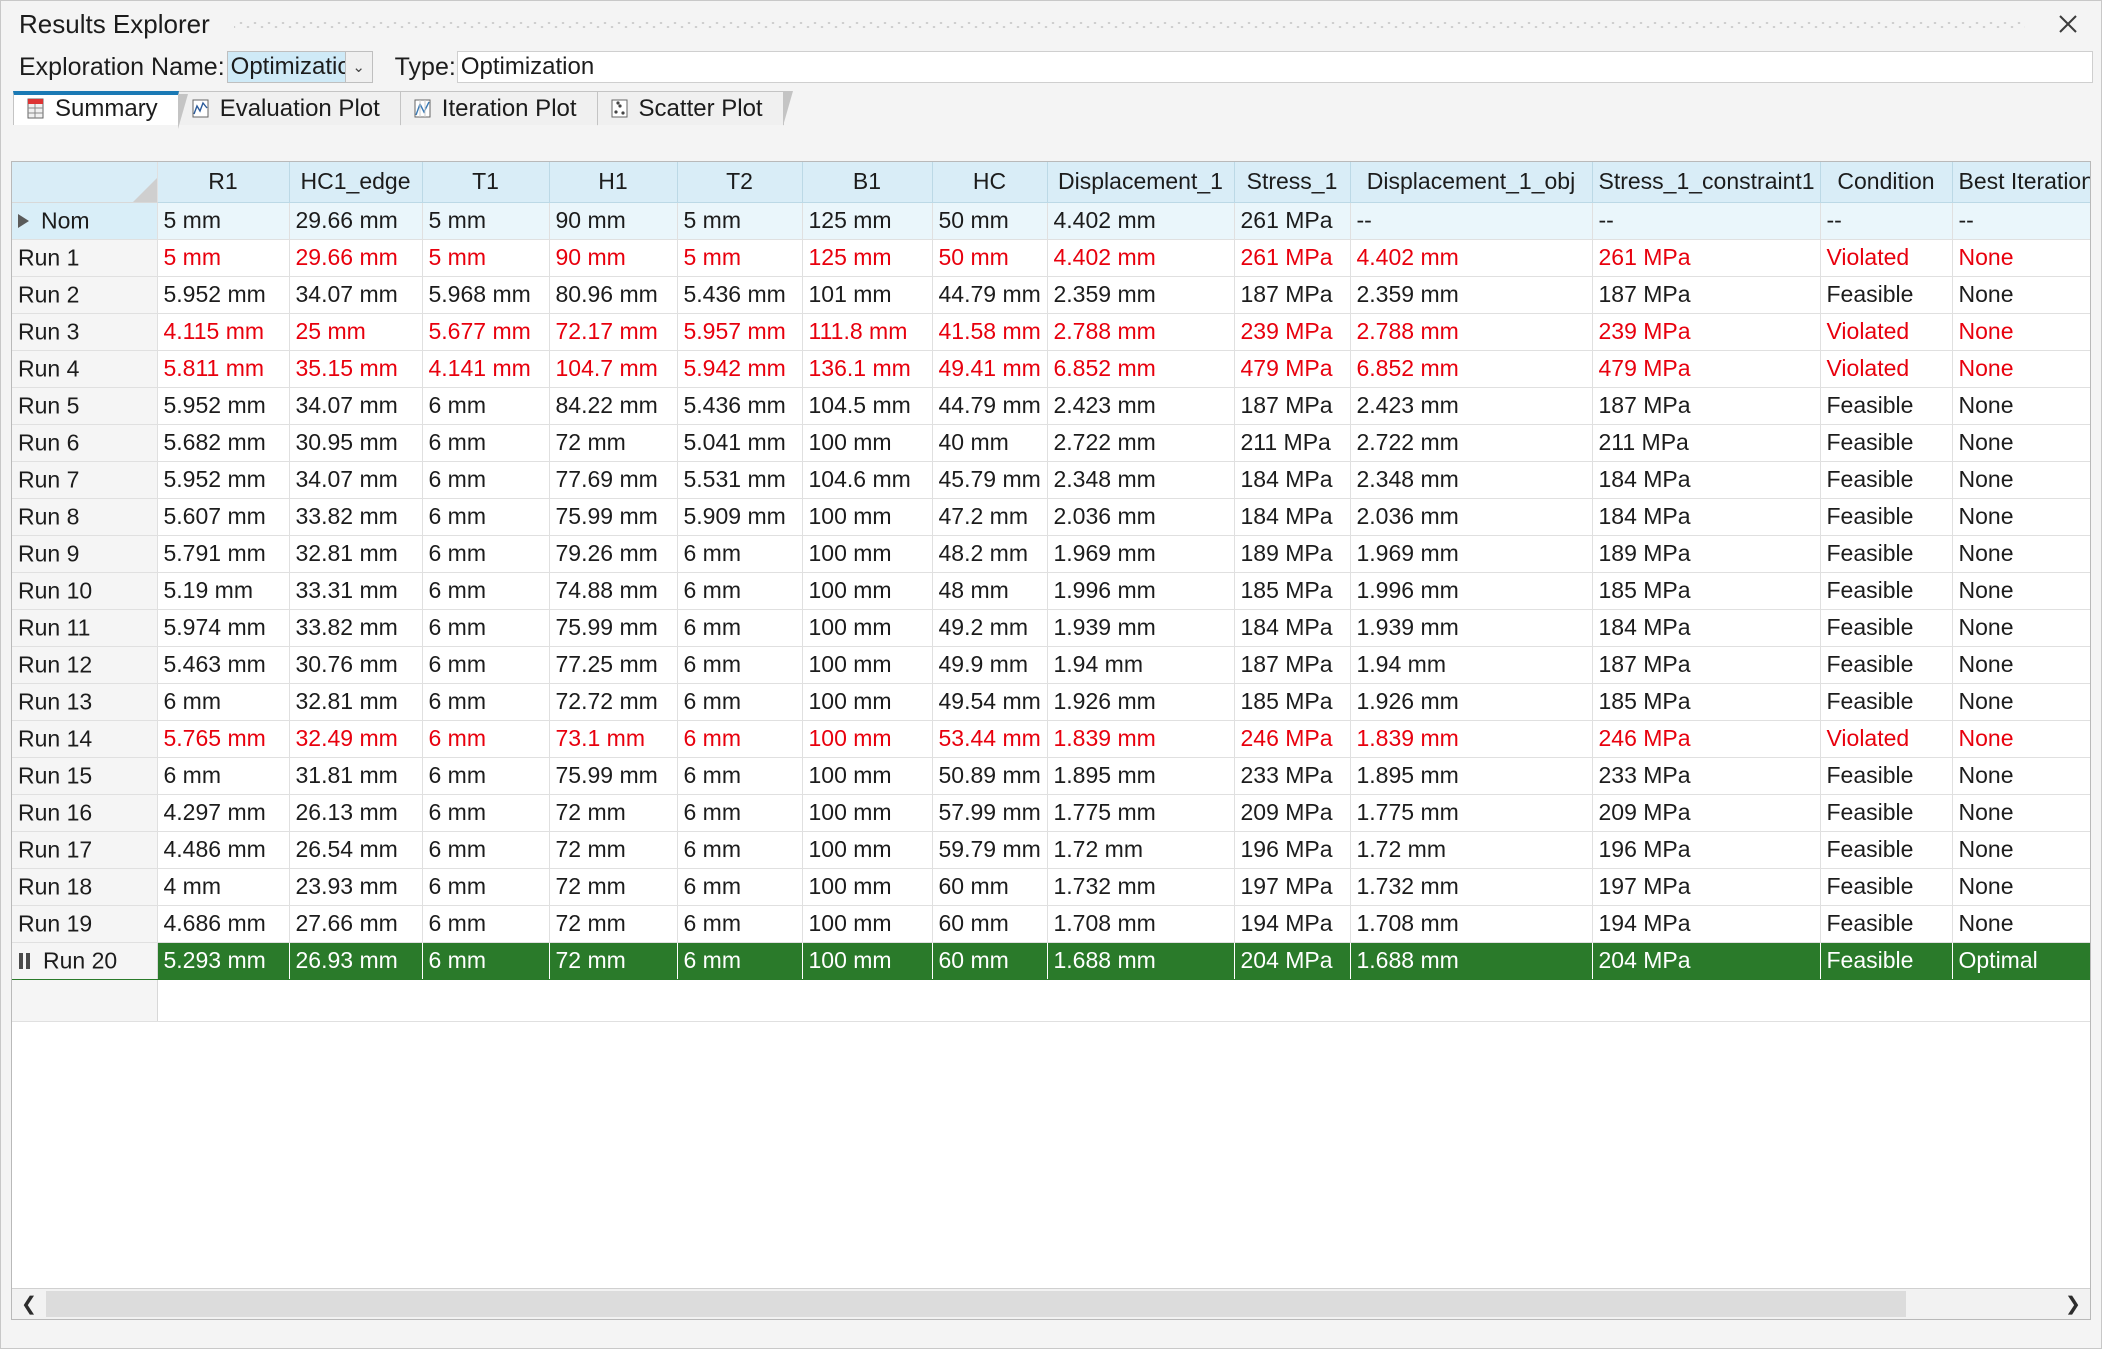 This screenshot has width=2102, height=1349. I want to click on tab-summary: Summary, so click(100, 110).